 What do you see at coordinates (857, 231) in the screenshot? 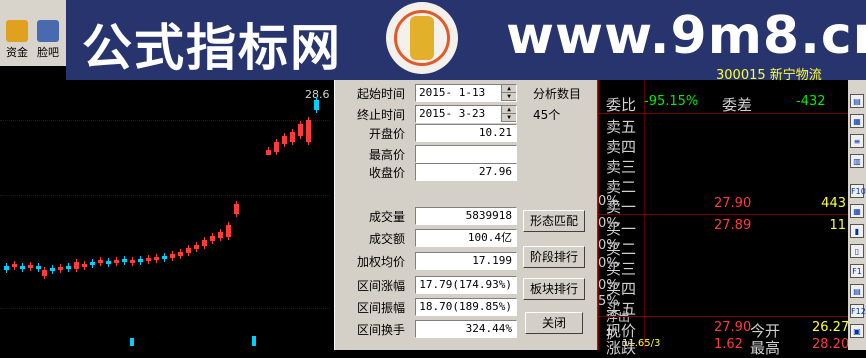
I see `bars-icon: ▮` at bounding box center [857, 231].